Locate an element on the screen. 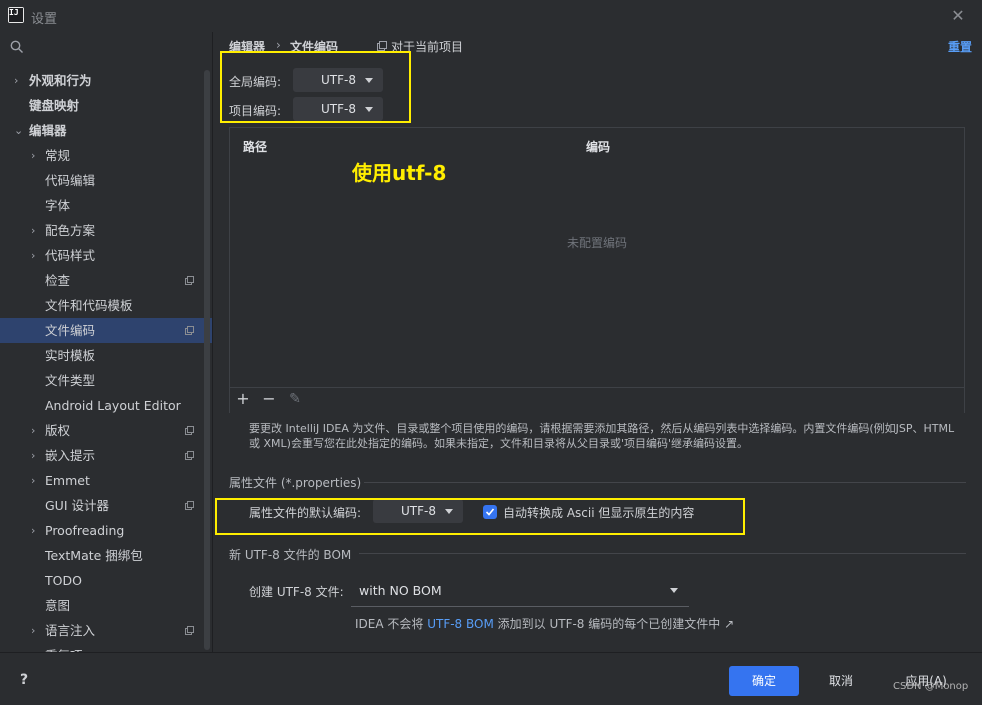 The height and width of the screenshot is (705, 982). sidebar-item-label: GUI 设计器 is located at coordinates (77, 505).